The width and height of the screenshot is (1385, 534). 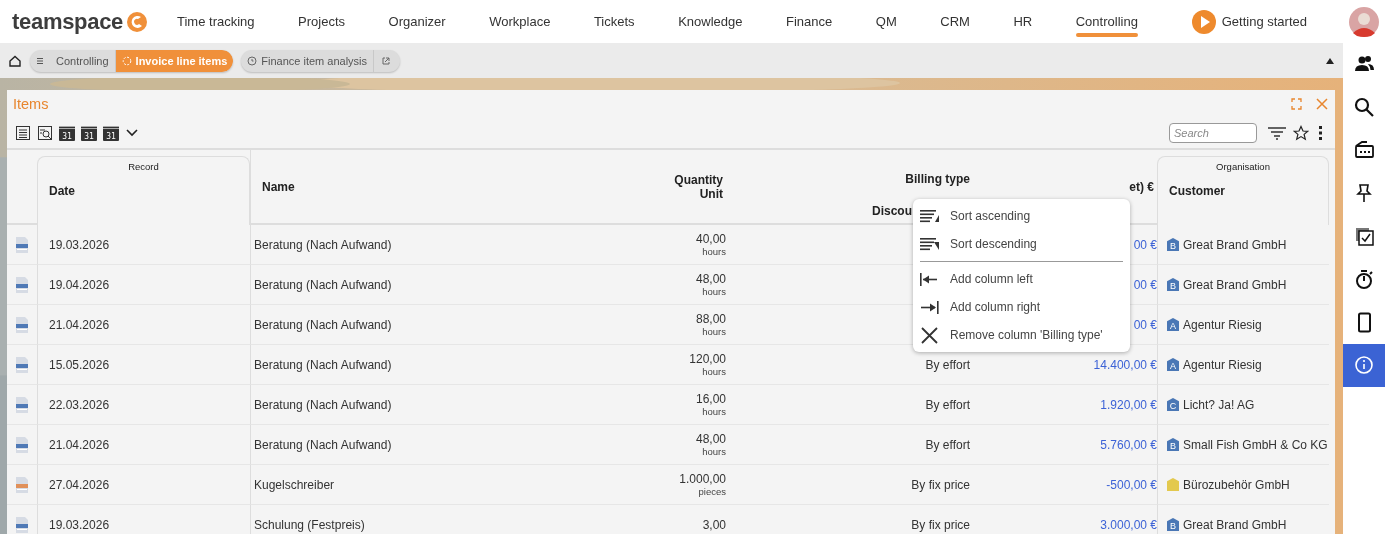 What do you see at coordinates (83, 60) in the screenshot?
I see `breadcrumb-tab: Controlling` at bounding box center [83, 60].